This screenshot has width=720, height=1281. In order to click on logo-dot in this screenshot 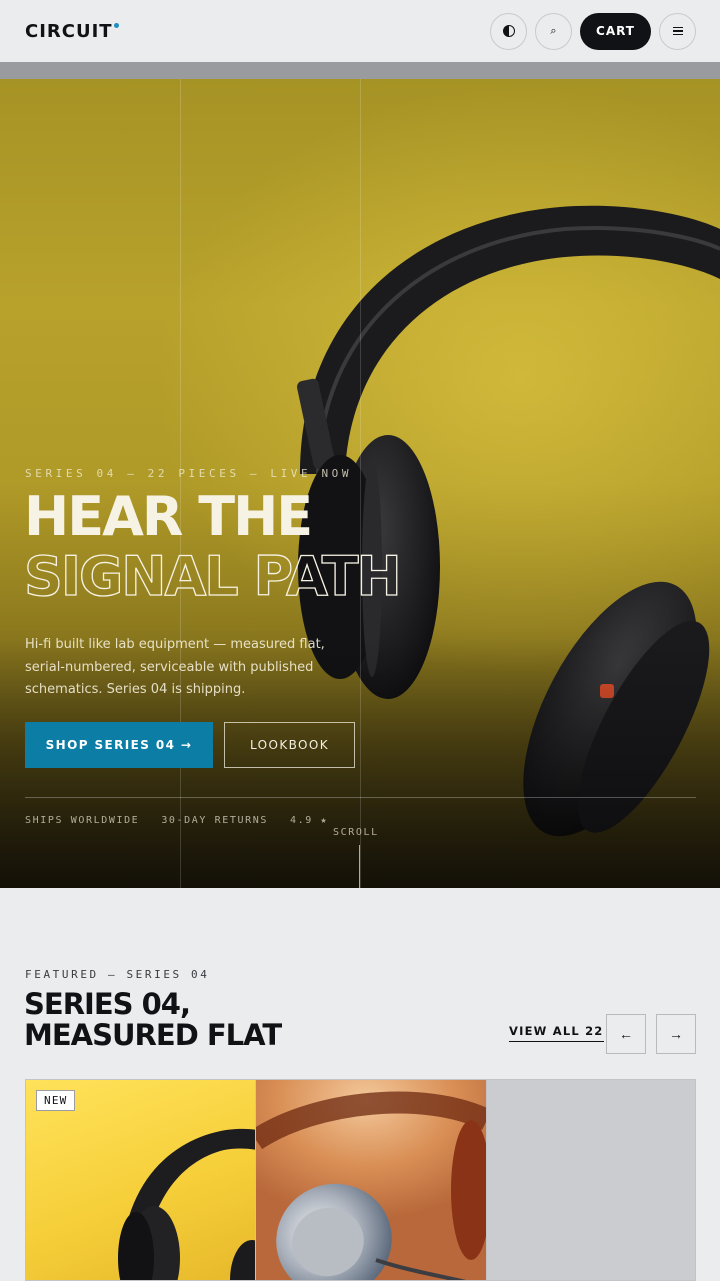, I will do `click(116, 25)`.